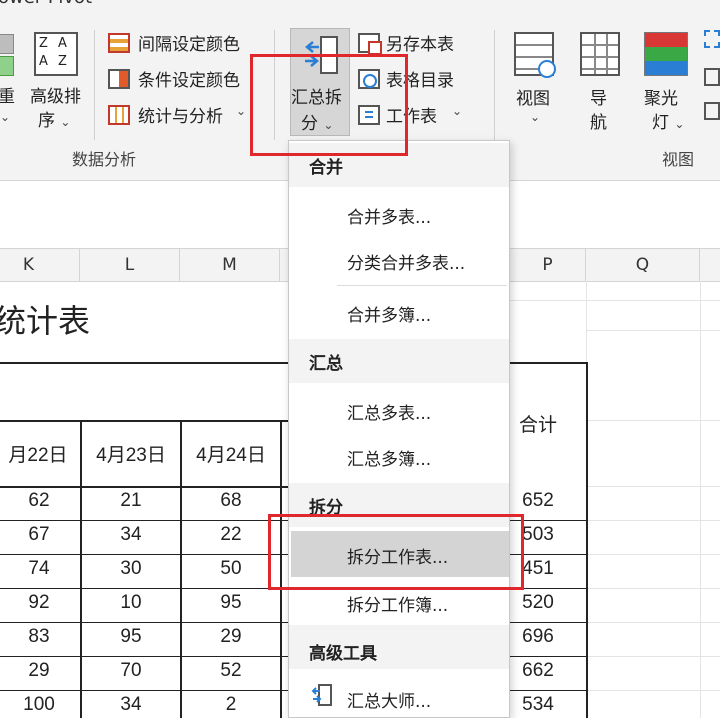  Describe the element at coordinates (533, 99) in the screenshot. I see `view-label: 视图` at that location.